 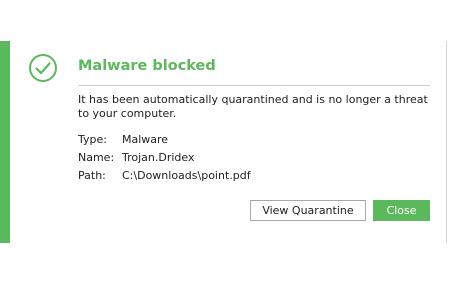 I want to click on type-label: Type:, so click(x=92, y=139).